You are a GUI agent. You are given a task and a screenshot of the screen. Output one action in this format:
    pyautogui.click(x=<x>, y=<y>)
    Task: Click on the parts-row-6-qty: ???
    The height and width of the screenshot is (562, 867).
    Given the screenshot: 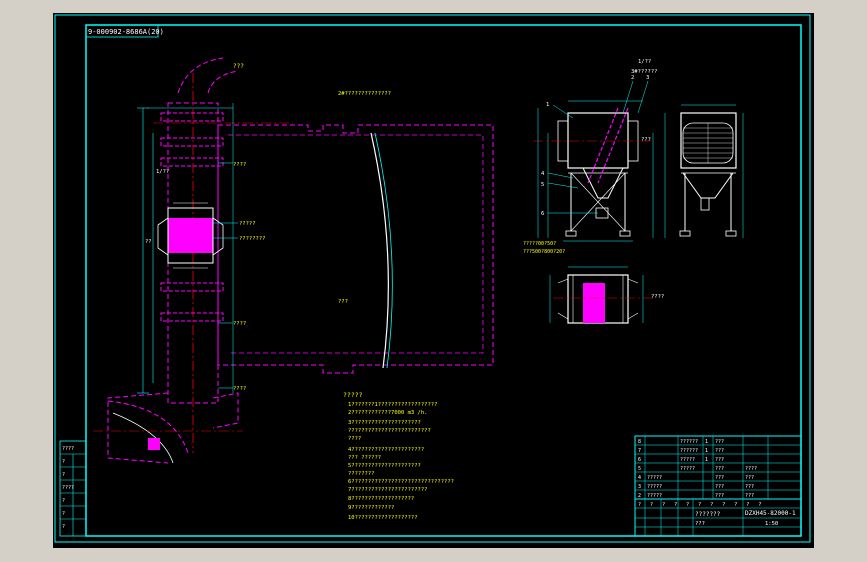 What is the action you would take?
    pyautogui.click(x=719, y=496)
    